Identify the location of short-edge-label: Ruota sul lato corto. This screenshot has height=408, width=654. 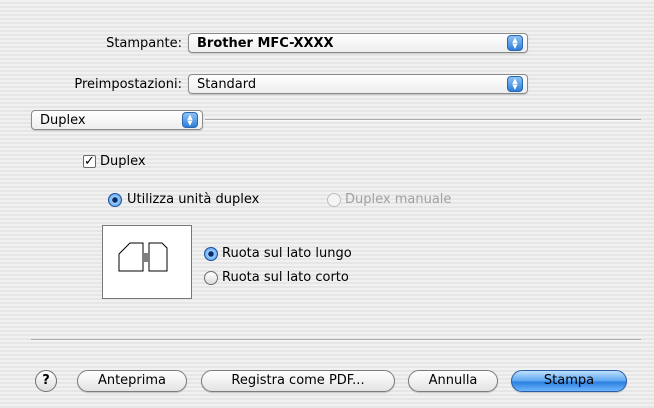
(285, 277).